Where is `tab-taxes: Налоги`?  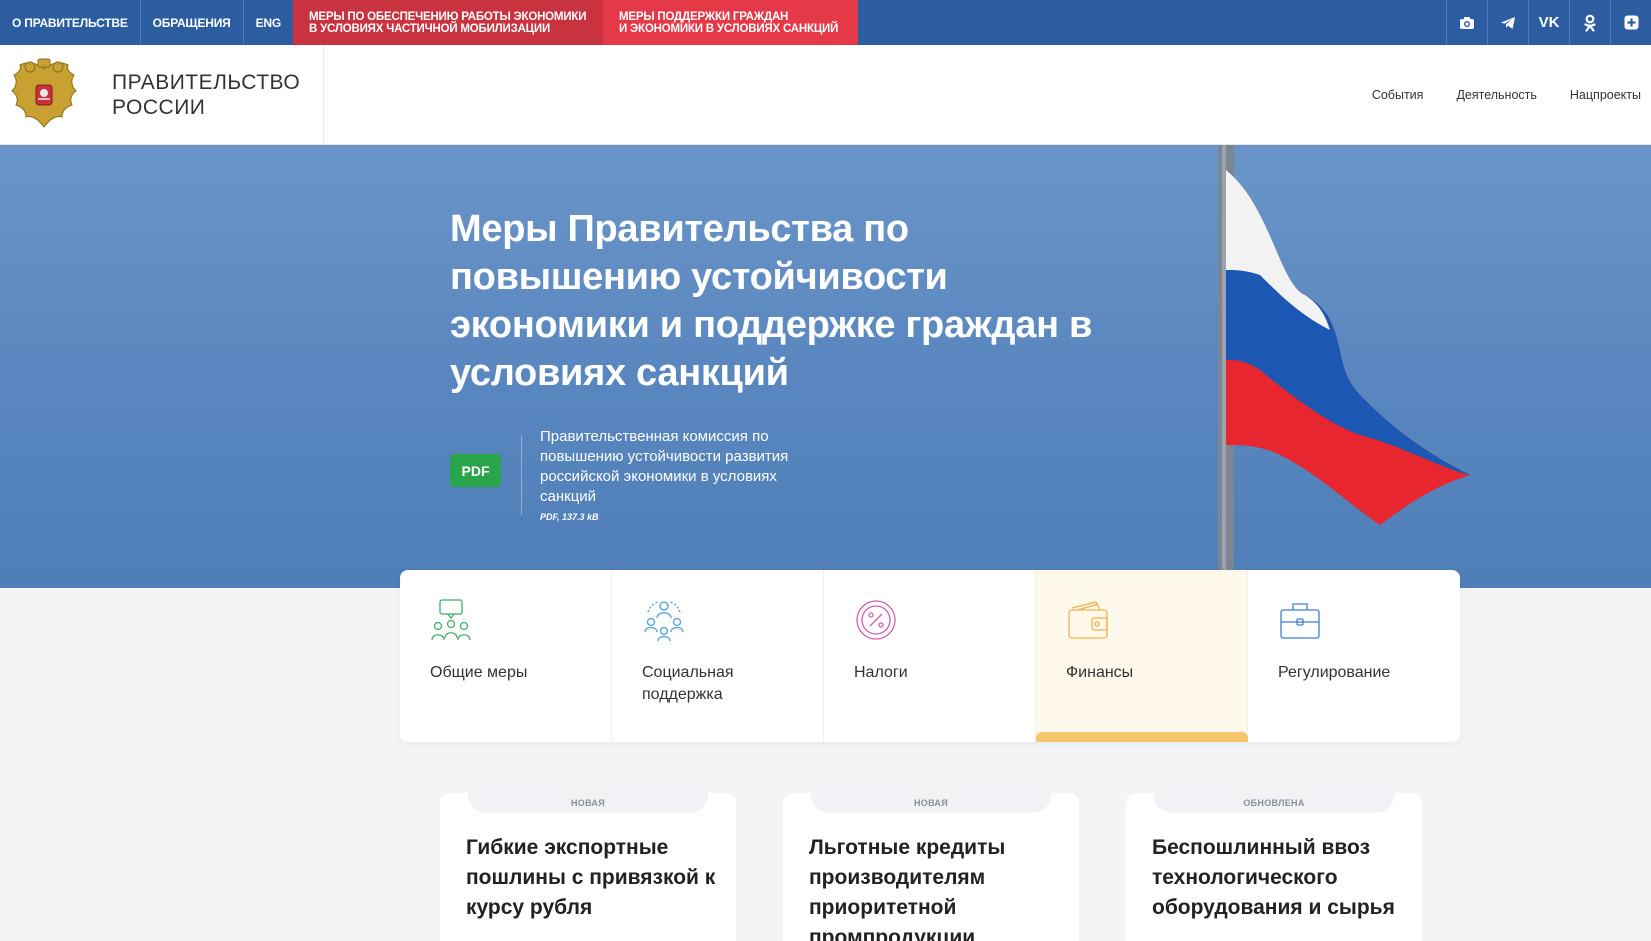
tab-taxes: Налоги is located at coordinates (930, 656).